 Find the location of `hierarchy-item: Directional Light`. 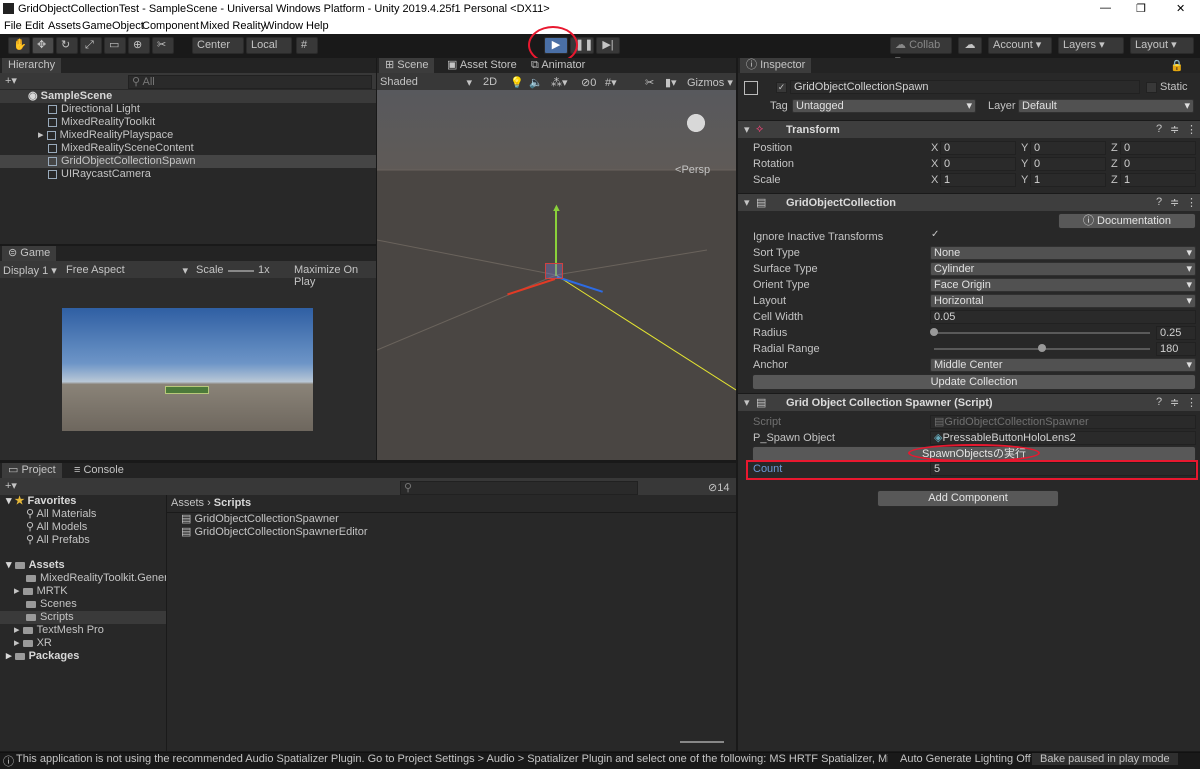

hierarchy-item: Directional Light is located at coordinates (70, 109).